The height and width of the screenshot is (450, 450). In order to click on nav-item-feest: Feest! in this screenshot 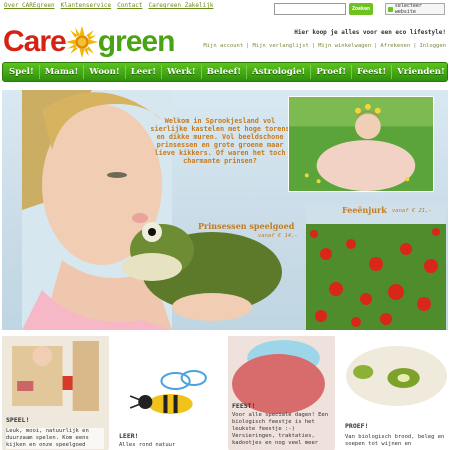, I will do `click(371, 72)`.